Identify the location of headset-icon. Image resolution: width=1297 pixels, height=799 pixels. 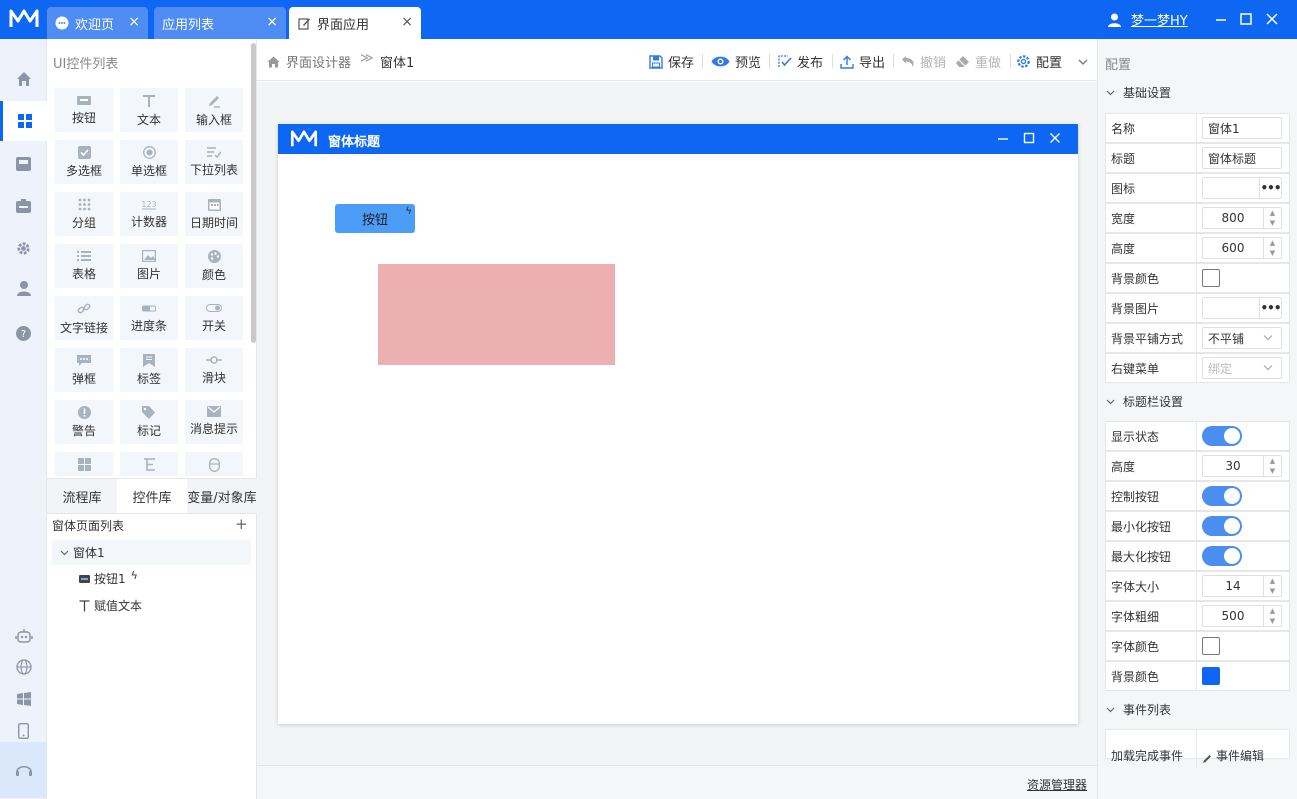
(23, 770).